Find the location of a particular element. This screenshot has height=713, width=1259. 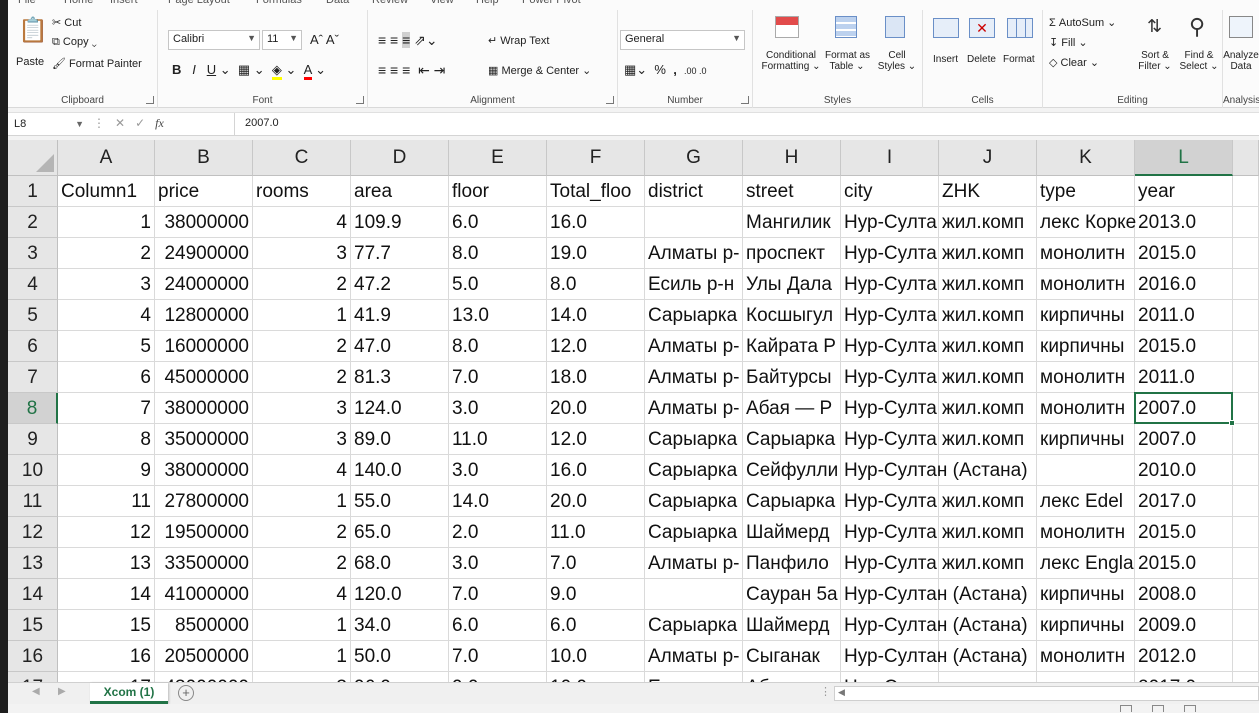

data-cell: 5 is located at coordinates (106, 346).